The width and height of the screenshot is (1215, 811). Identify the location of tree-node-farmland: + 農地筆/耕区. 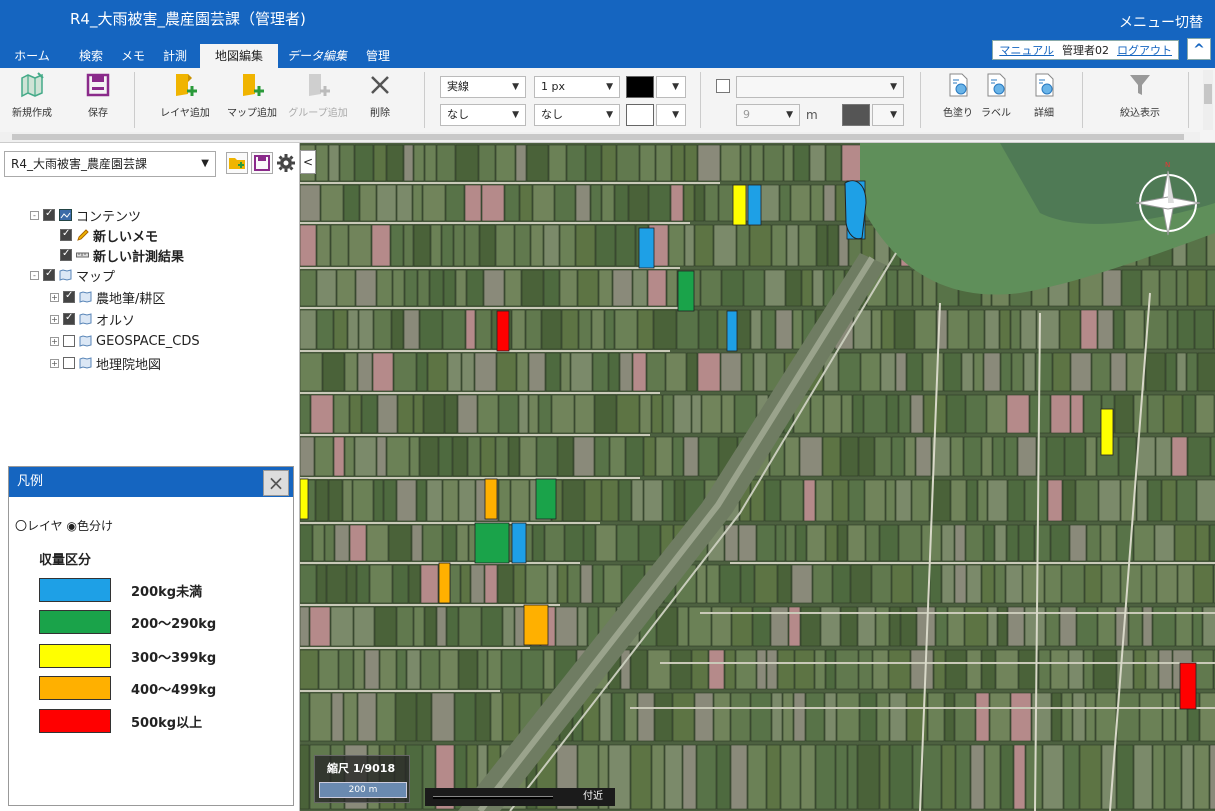
(107, 297).